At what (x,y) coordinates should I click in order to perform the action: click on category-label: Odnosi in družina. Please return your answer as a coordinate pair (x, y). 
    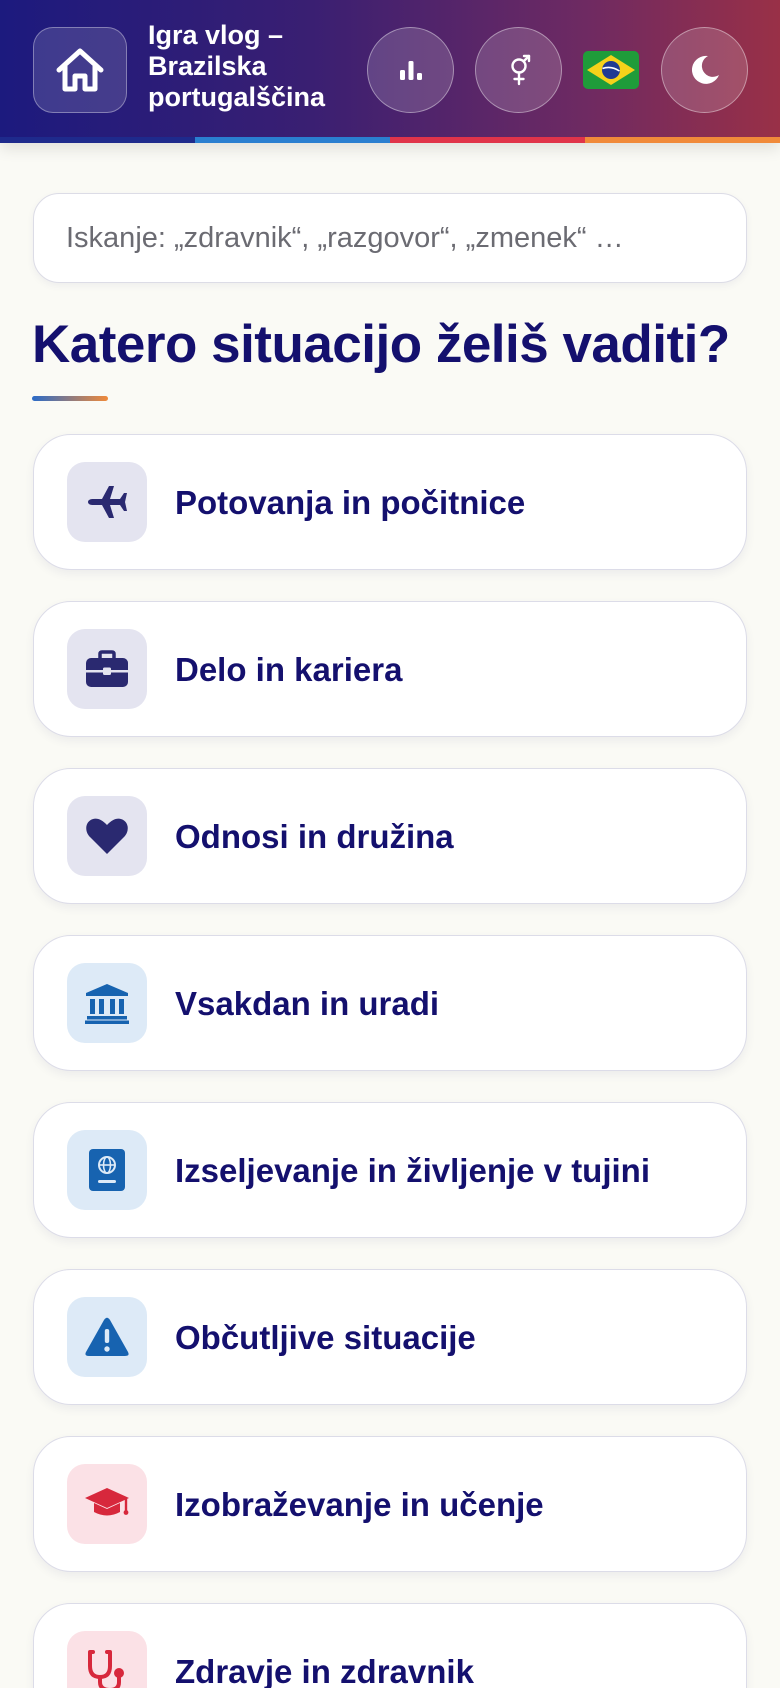
    Looking at the image, I should click on (314, 836).